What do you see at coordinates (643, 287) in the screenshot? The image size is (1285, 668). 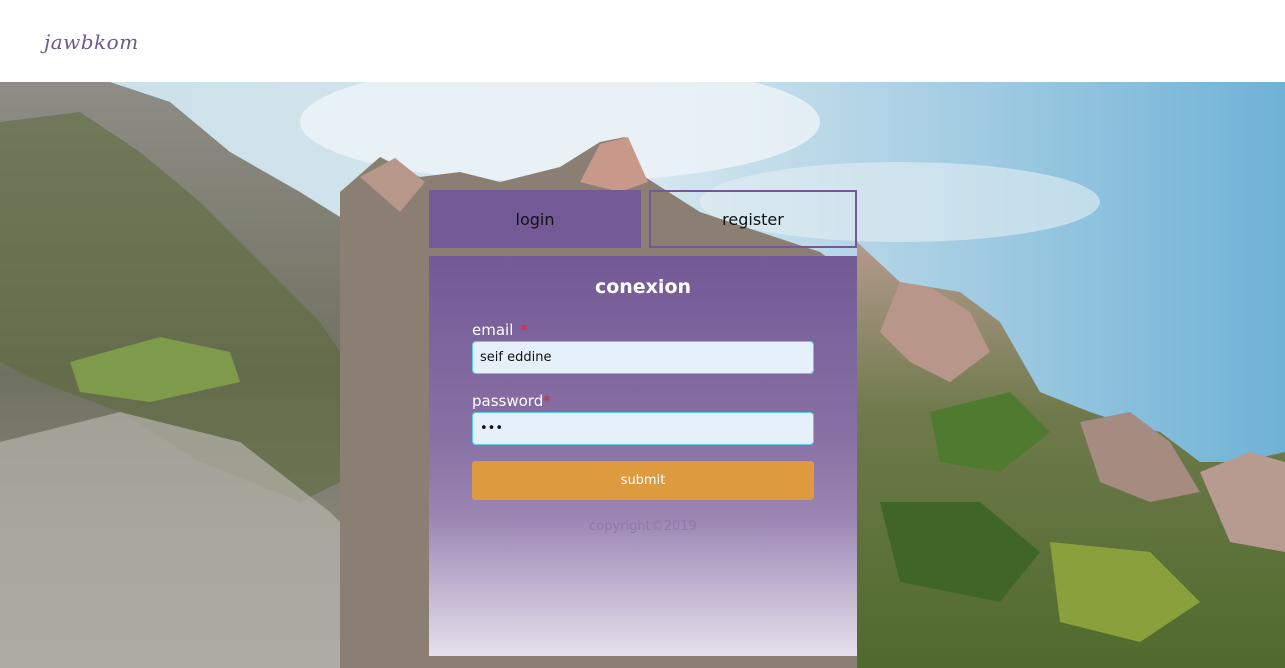 I see `form-title: conexion` at bounding box center [643, 287].